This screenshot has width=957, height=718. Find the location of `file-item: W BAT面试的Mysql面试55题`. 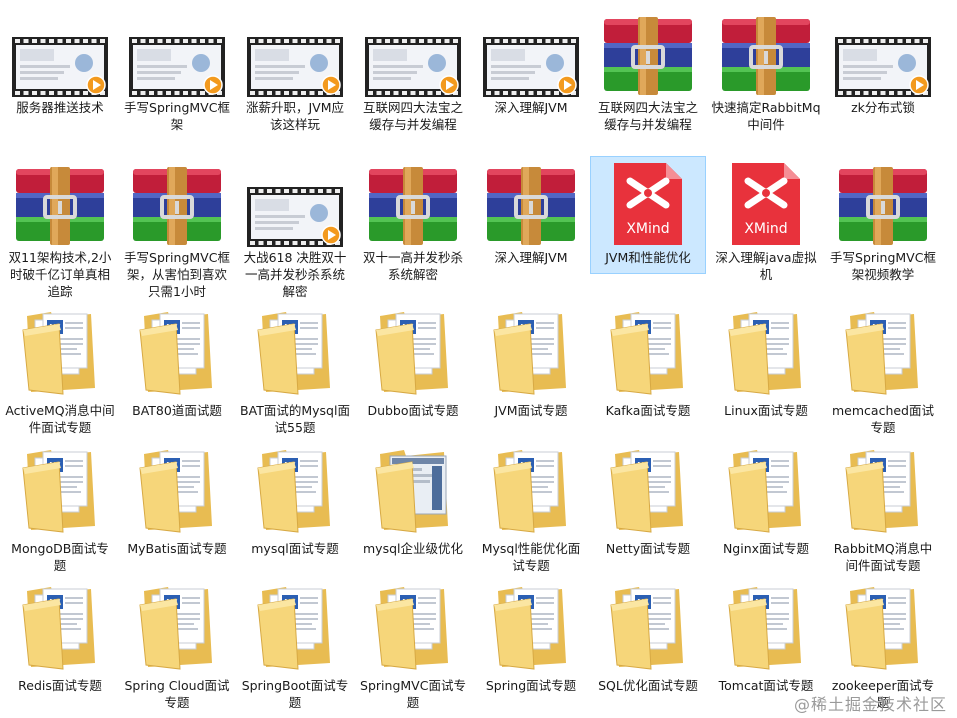

file-item: W BAT面试的Mysql面试55题 is located at coordinates (295, 370).